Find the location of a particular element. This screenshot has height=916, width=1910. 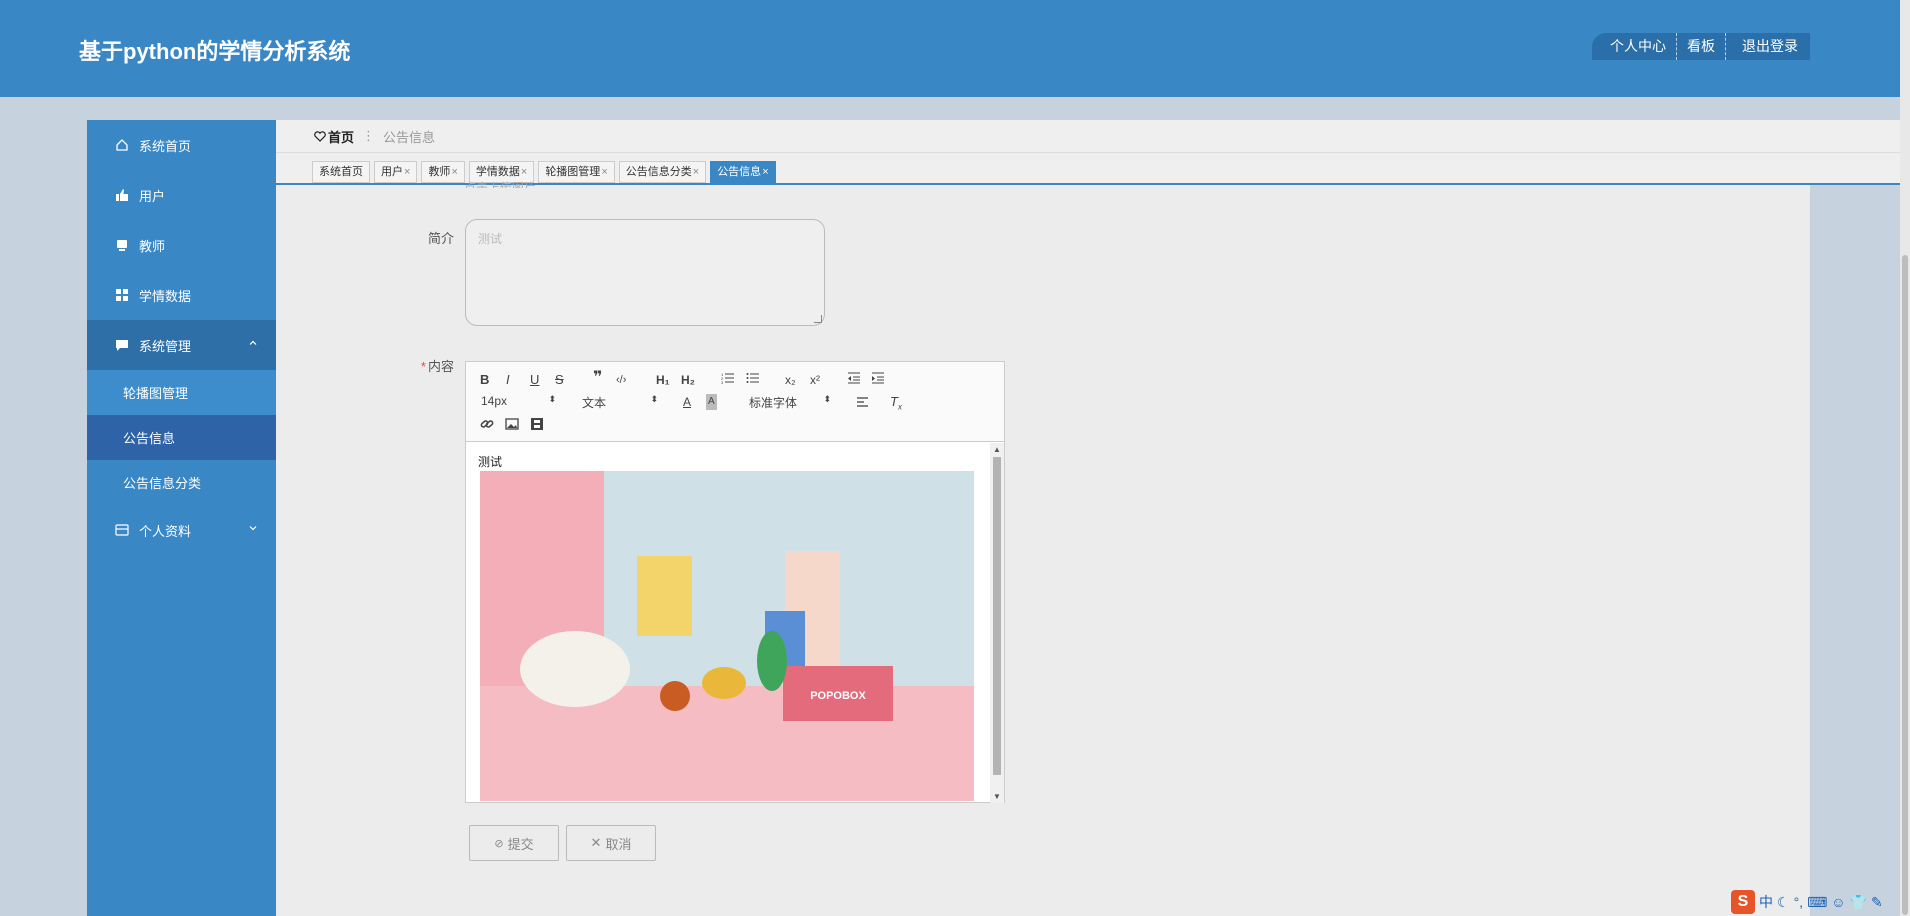

tab-teachers: 教师× is located at coordinates (443, 172).